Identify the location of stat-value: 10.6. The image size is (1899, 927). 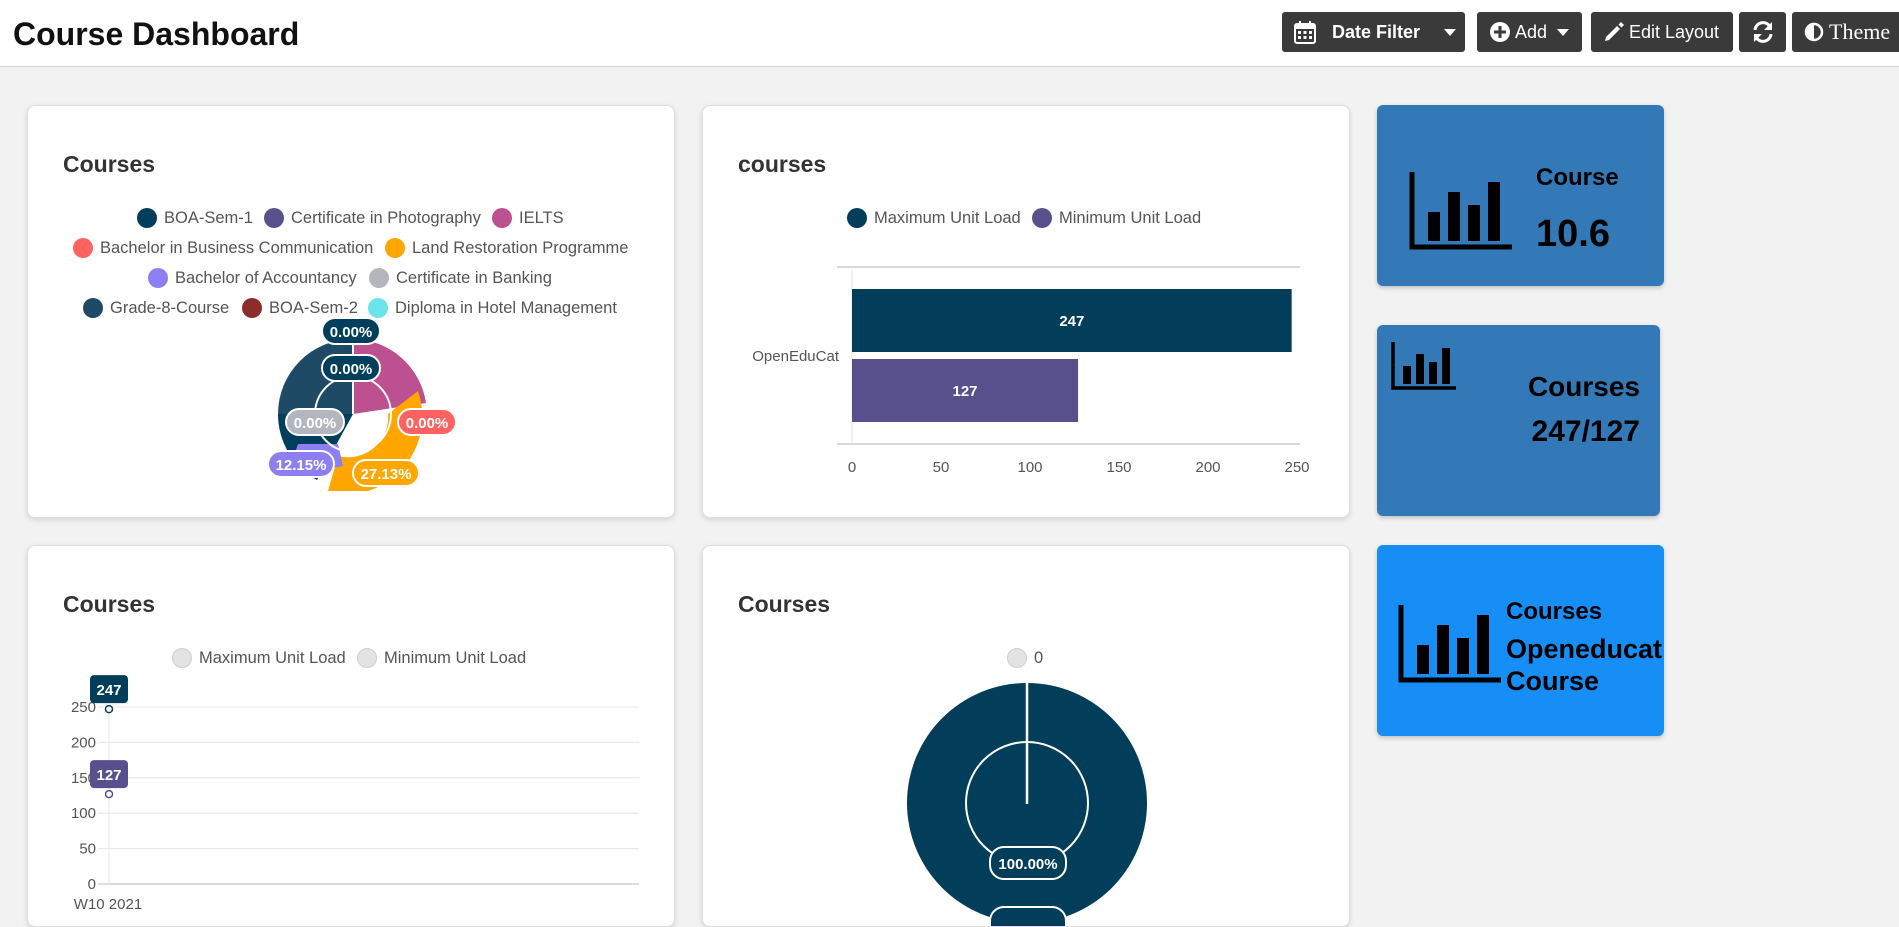
(1573, 234).